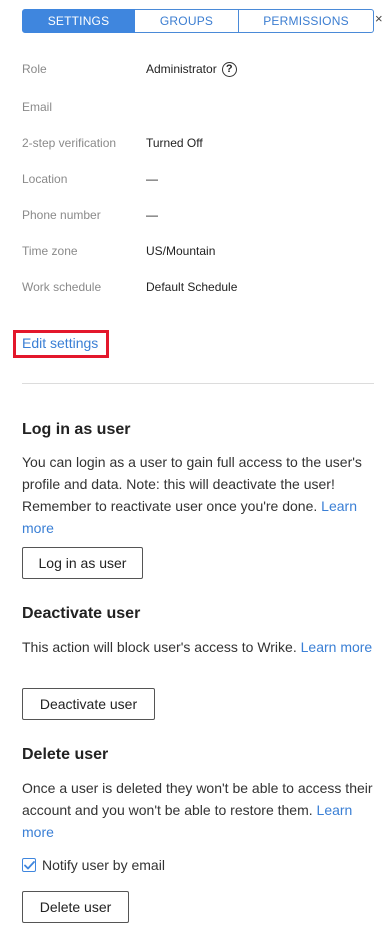 This screenshot has height=934, width=382. Describe the element at coordinates (75, 907) in the screenshot. I see `delete-user-button: Delete user` at that location.